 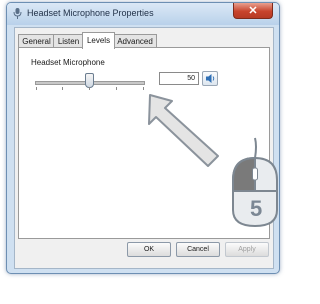 I want to click on apply-button: Apply, so click(x=247, y=249).